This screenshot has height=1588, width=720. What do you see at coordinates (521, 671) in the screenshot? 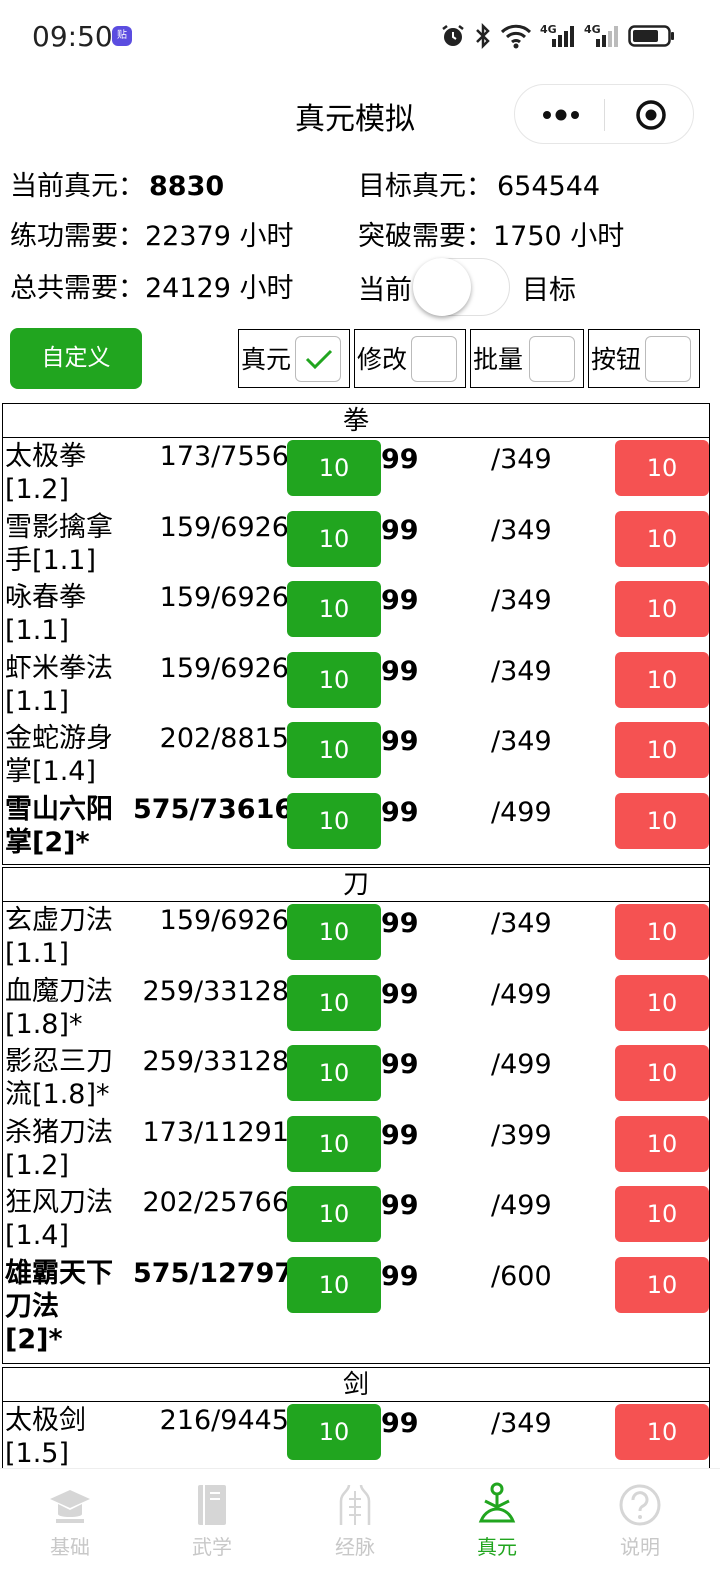
I see `skill-max-level: /349` at bounding box center [521, 671].